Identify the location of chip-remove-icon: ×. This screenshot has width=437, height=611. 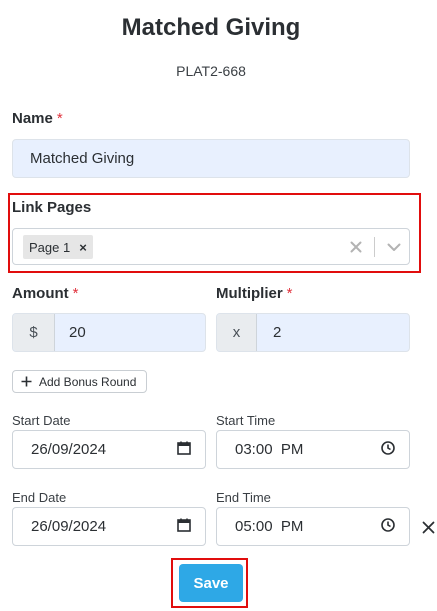
(83, 247).